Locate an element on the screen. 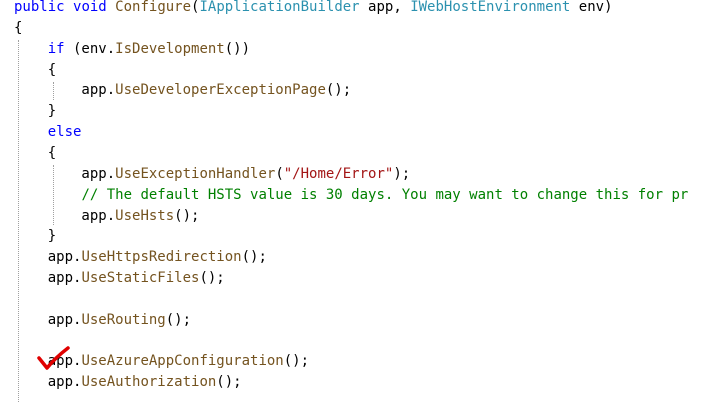 The height and width of the screenshot is (402, 706). code-line: app.UseStaticFiles(); is located at coordinates (119, 278).